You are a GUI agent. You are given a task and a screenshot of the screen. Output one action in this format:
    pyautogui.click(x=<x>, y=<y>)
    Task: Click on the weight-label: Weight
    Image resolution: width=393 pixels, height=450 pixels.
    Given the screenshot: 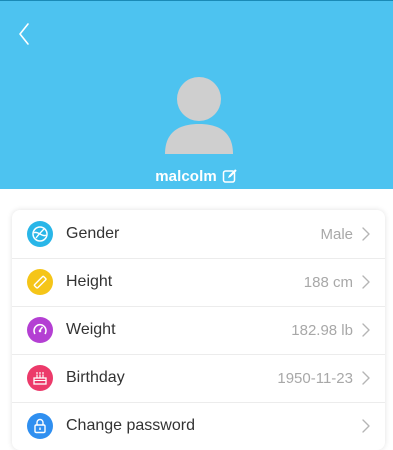 What is the action you would take?
    pyautogui.click(x=91, y=329)
    